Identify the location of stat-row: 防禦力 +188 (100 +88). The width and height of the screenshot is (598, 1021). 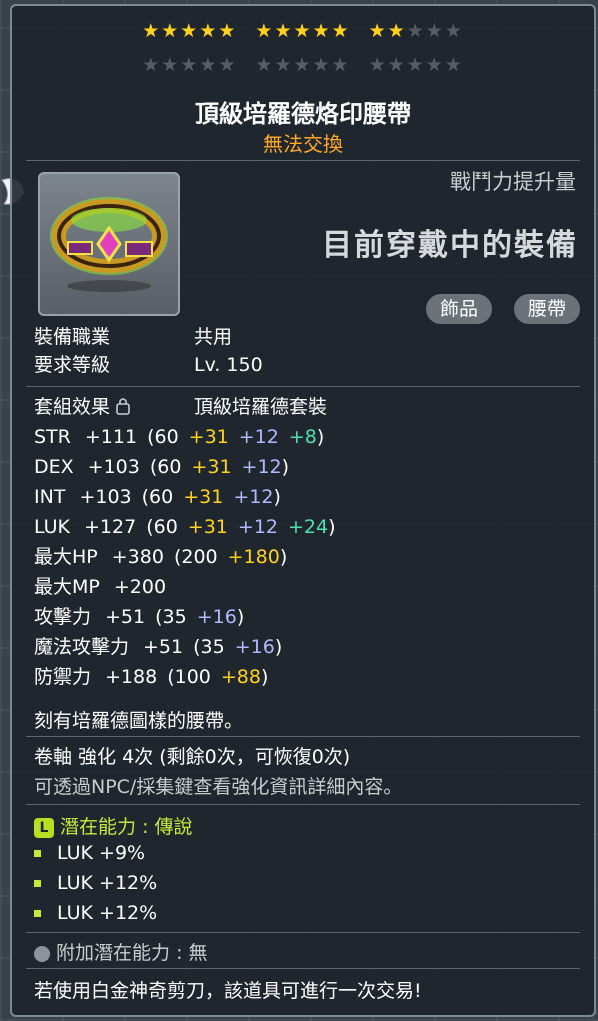
(151, 677).